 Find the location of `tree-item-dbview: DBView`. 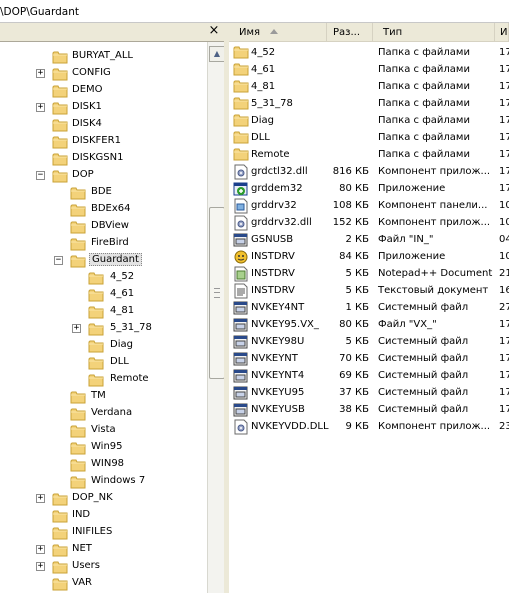

tree-item-dbview: DBView is located at coordinates (103, 226).